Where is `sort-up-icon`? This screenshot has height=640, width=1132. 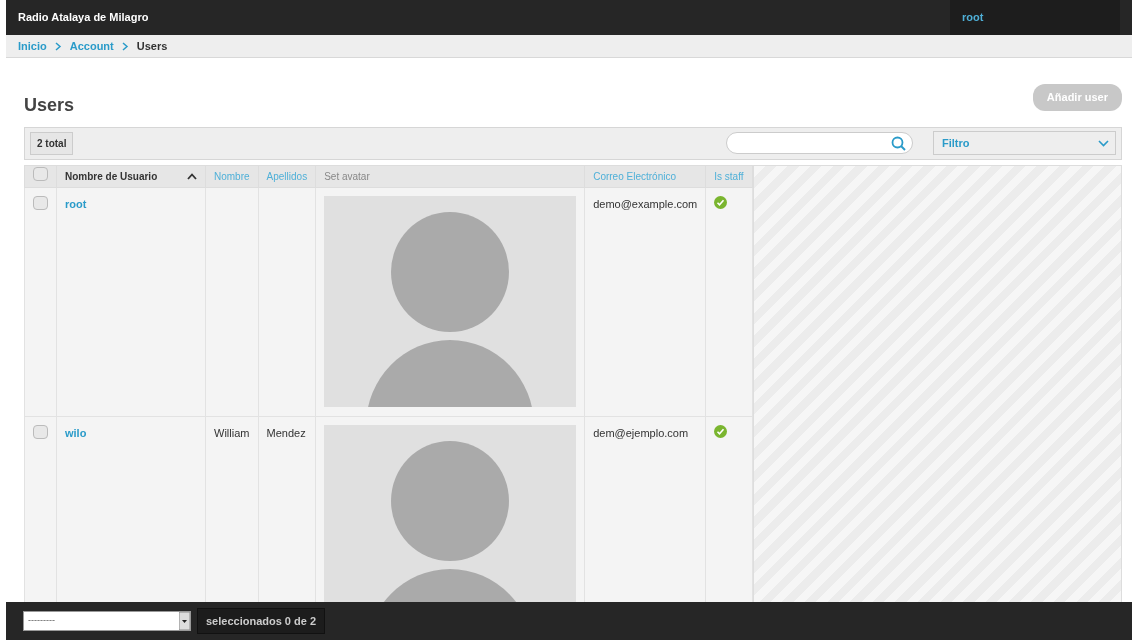
sort-up-icon is located at coordinates (192, 176).